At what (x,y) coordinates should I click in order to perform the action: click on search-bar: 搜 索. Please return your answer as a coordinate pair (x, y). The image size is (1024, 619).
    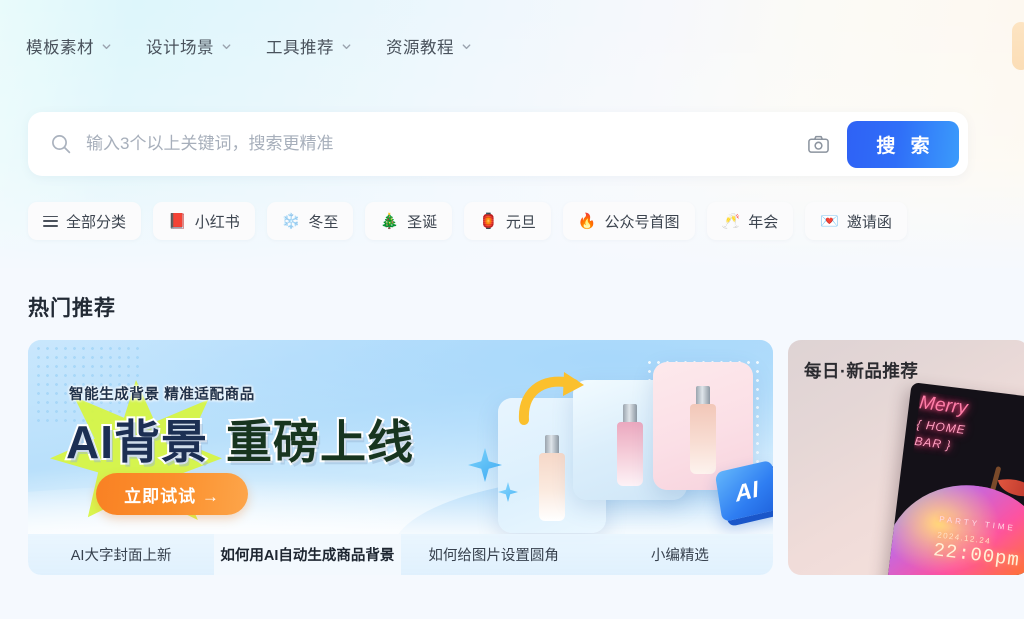
    Looking at the image, I should click on (498, 144).